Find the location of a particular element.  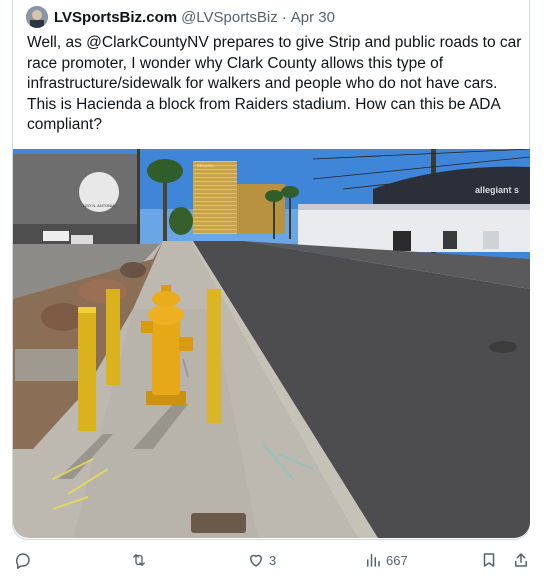

bookmark-icon is located at coordinates (489, 560).